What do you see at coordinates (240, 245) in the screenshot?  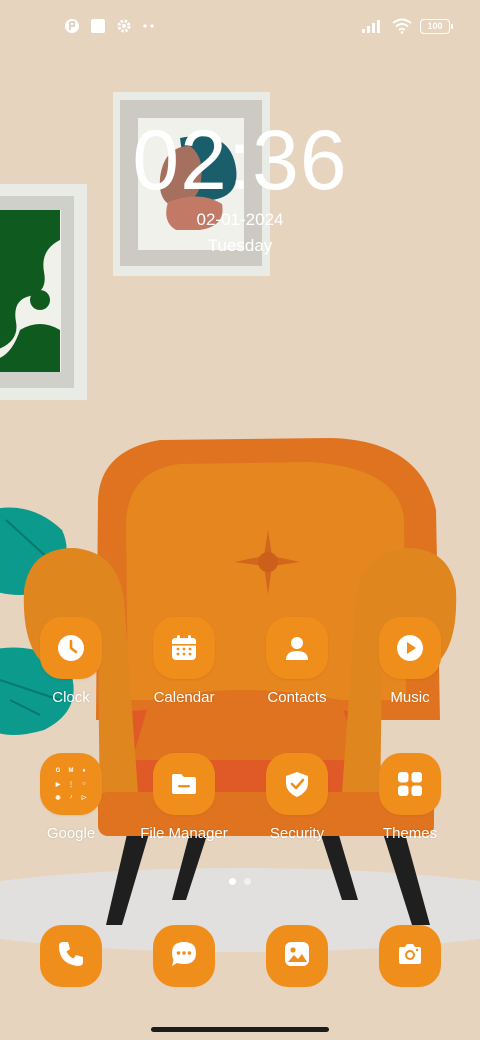 I see `clock-day: Tuesday` at bounding box center [240, 245].